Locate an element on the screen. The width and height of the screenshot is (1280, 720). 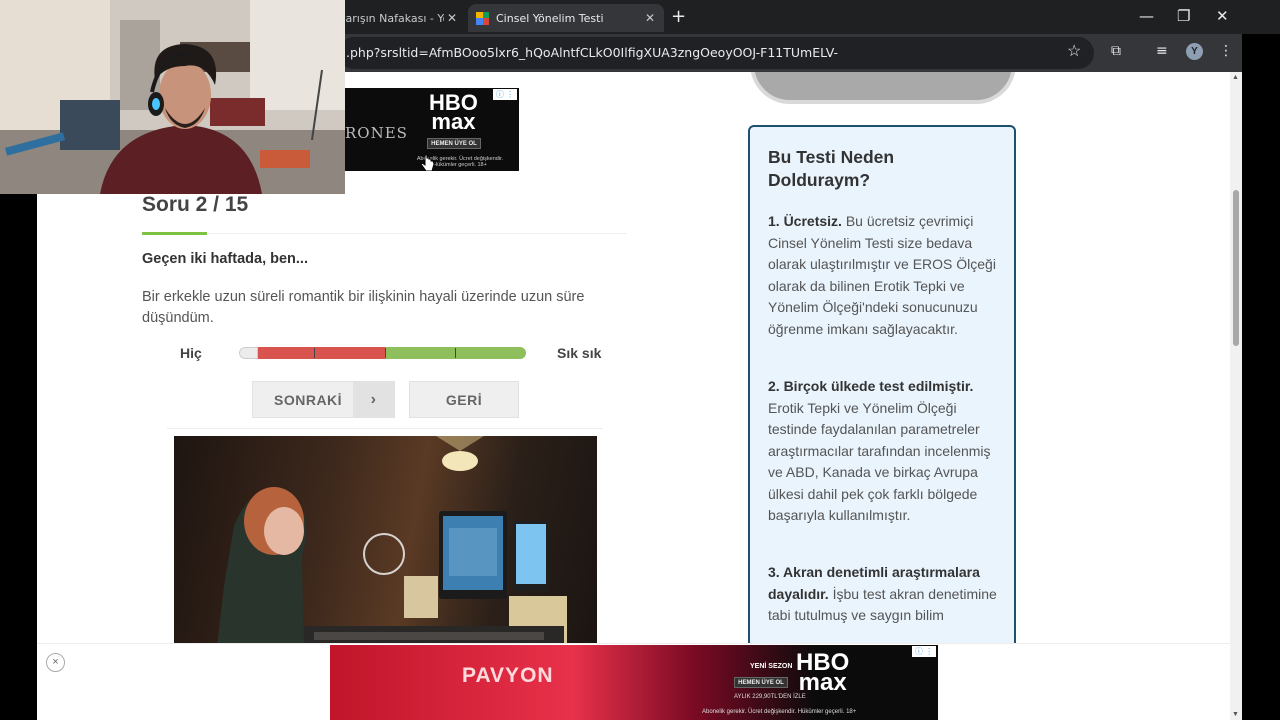
tab-cinsel-yonelim-testi: Cinsel Yönelim Testi ✕ is located at coordinates (566, 18).